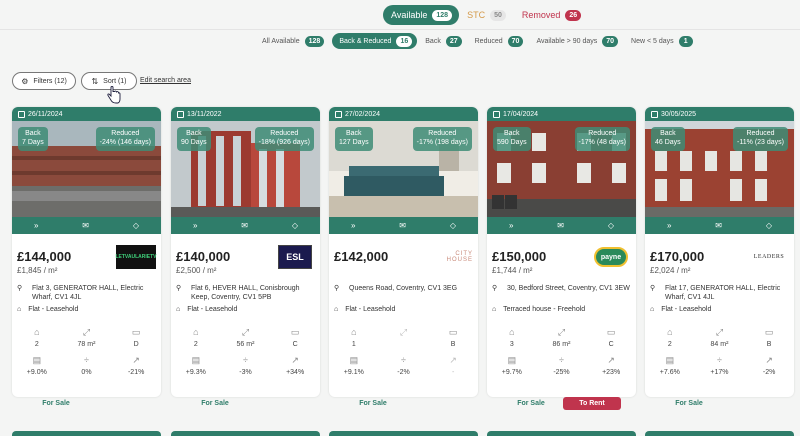  Describe the element at coordinates (561, 169) in the screenshot. I see `property-photo: Back 590 Days Reduced -17% (48 days)` at that location.